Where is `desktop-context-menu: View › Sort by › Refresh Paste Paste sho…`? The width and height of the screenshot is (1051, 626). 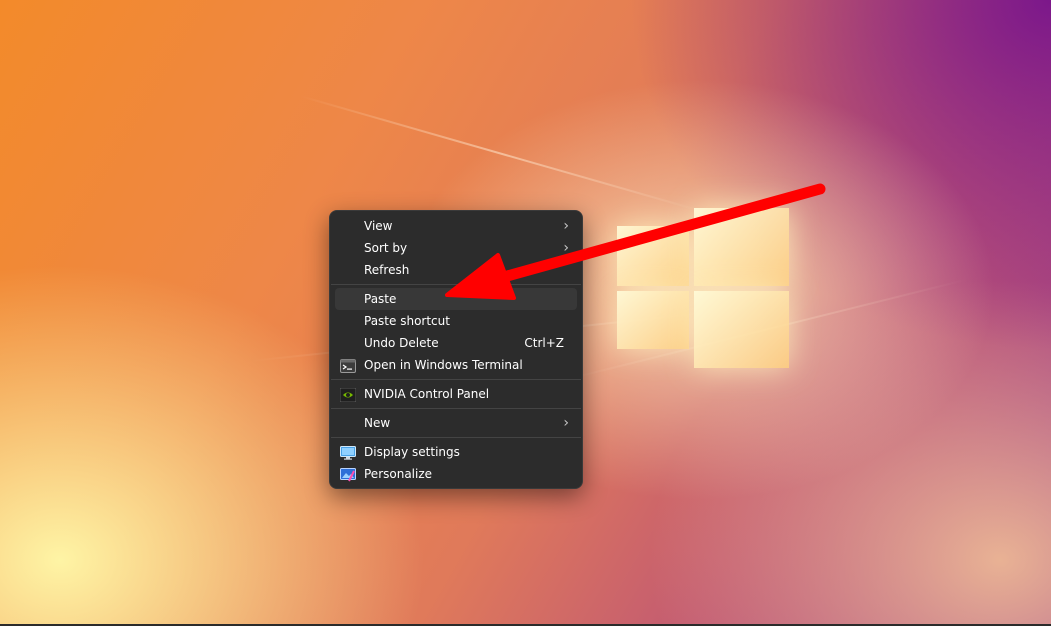 desktop-context-menu: View › Sort by › Refresh Paste Paste sho… is located at coordinates (456, 349).